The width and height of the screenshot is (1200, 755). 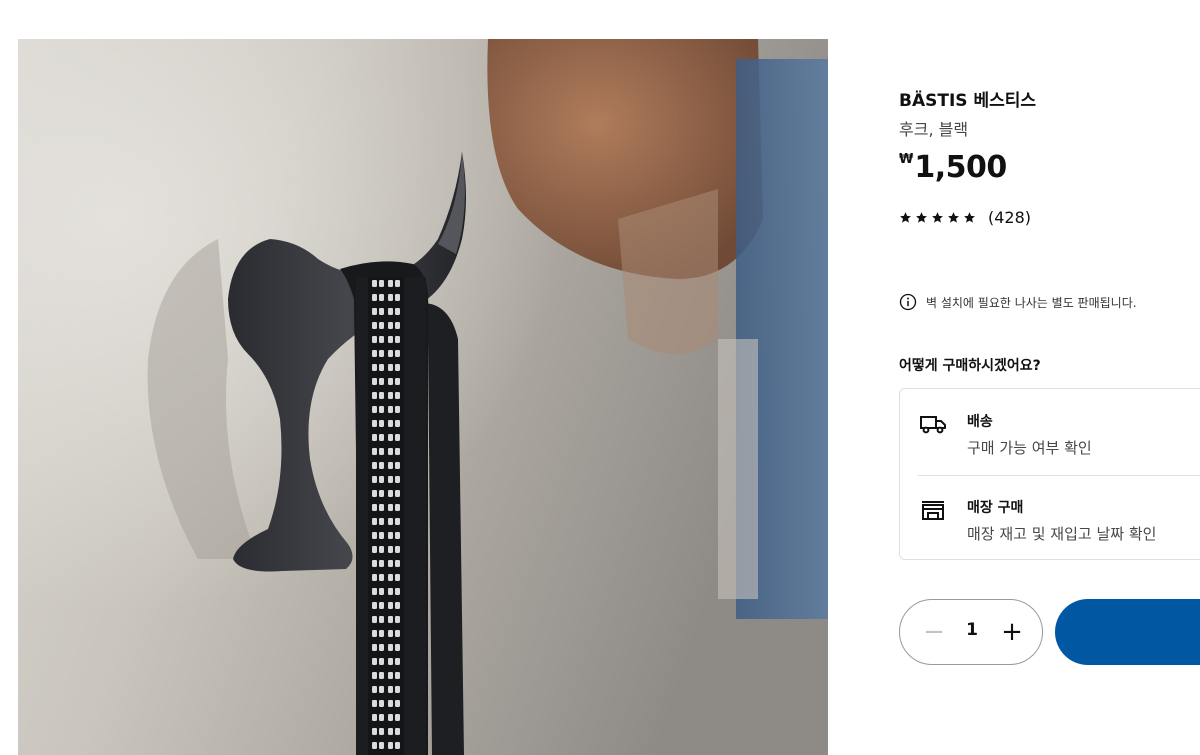 What do you see at coordinates (934, 129) in the screenshot?
I see `product-description: 후크, 블랙` at bounding box center [934, 129].